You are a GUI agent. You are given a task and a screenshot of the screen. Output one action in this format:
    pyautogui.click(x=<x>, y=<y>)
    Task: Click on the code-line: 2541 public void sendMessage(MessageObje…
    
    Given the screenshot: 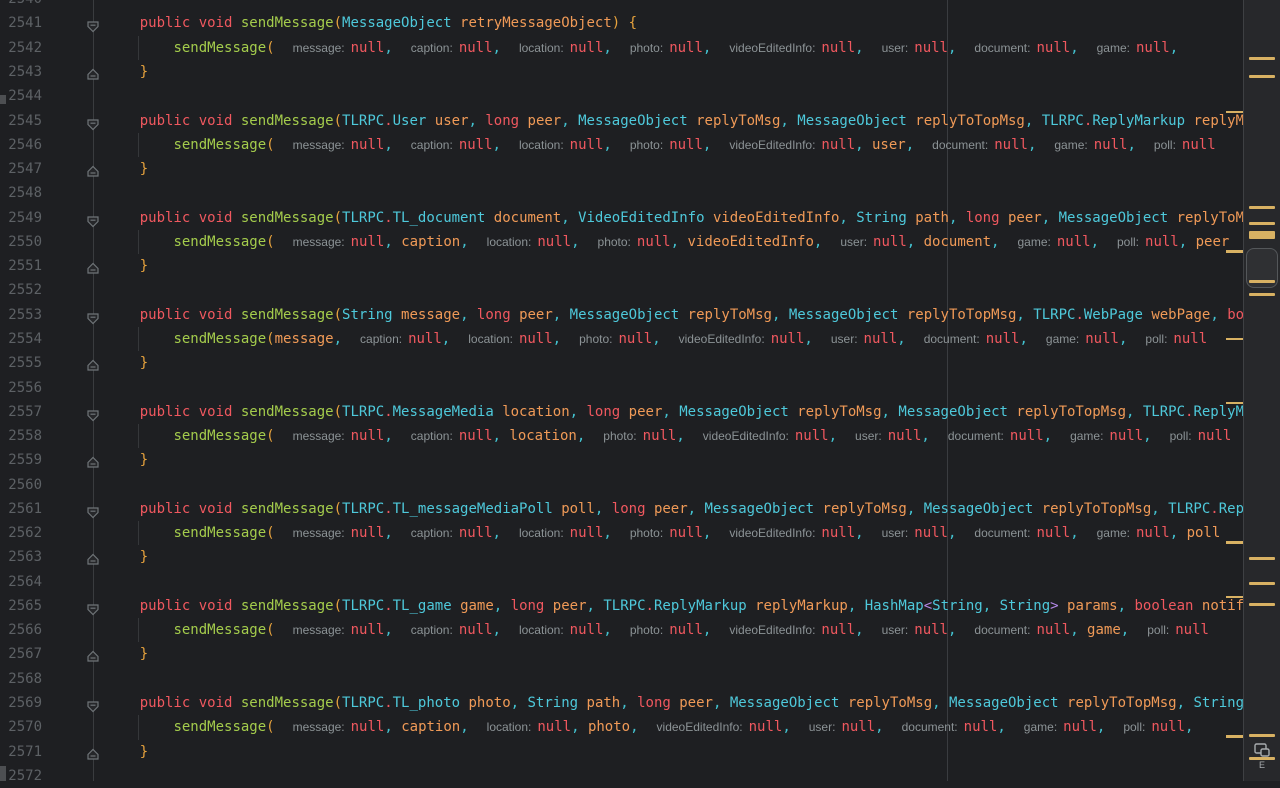 What is the action you would take?
    pyautogui.click(x=640, y=23)
    